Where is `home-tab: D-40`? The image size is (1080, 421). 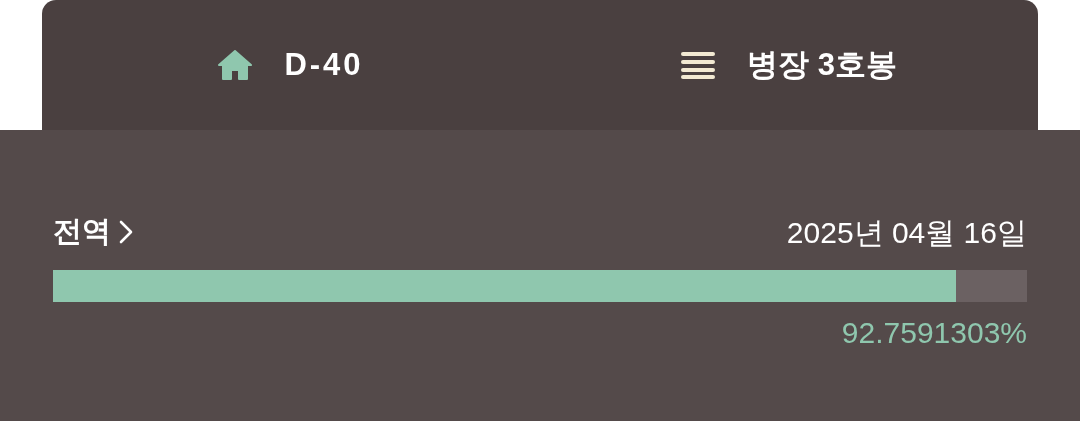
home-tab: D-40 is located at coordinates (291, 65).